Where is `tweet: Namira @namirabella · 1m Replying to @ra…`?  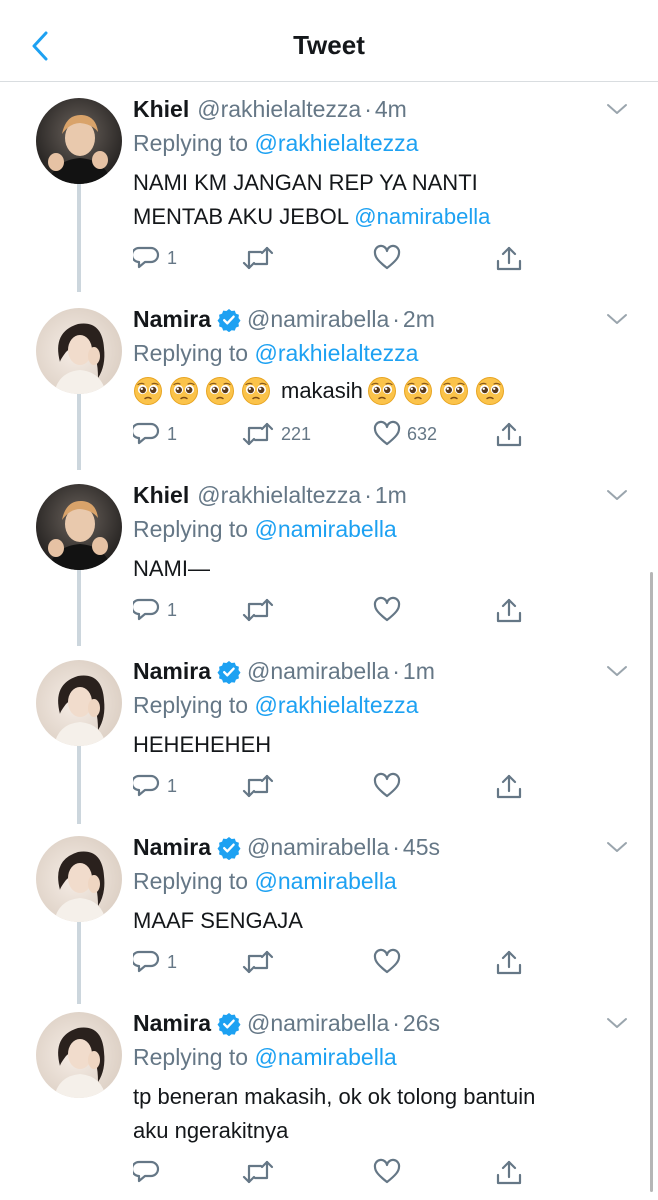
tweet: Namira @namirabella · 1m Replying to @ra… is located at coordinates (329, 735).